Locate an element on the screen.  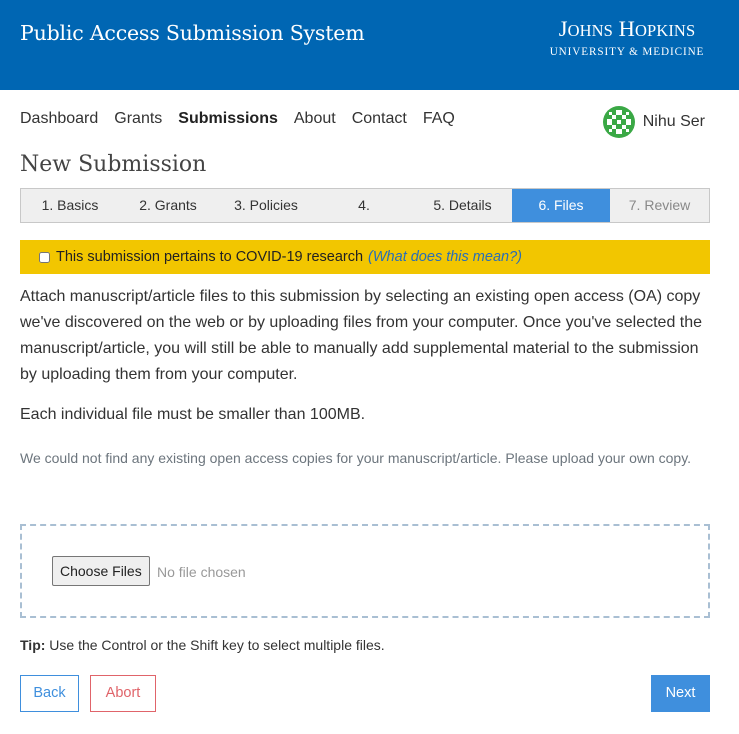
jhu-logo: JOHNS HOPKINS UNIVERSITY & MEDICINE is located at coordinates (627, 39).